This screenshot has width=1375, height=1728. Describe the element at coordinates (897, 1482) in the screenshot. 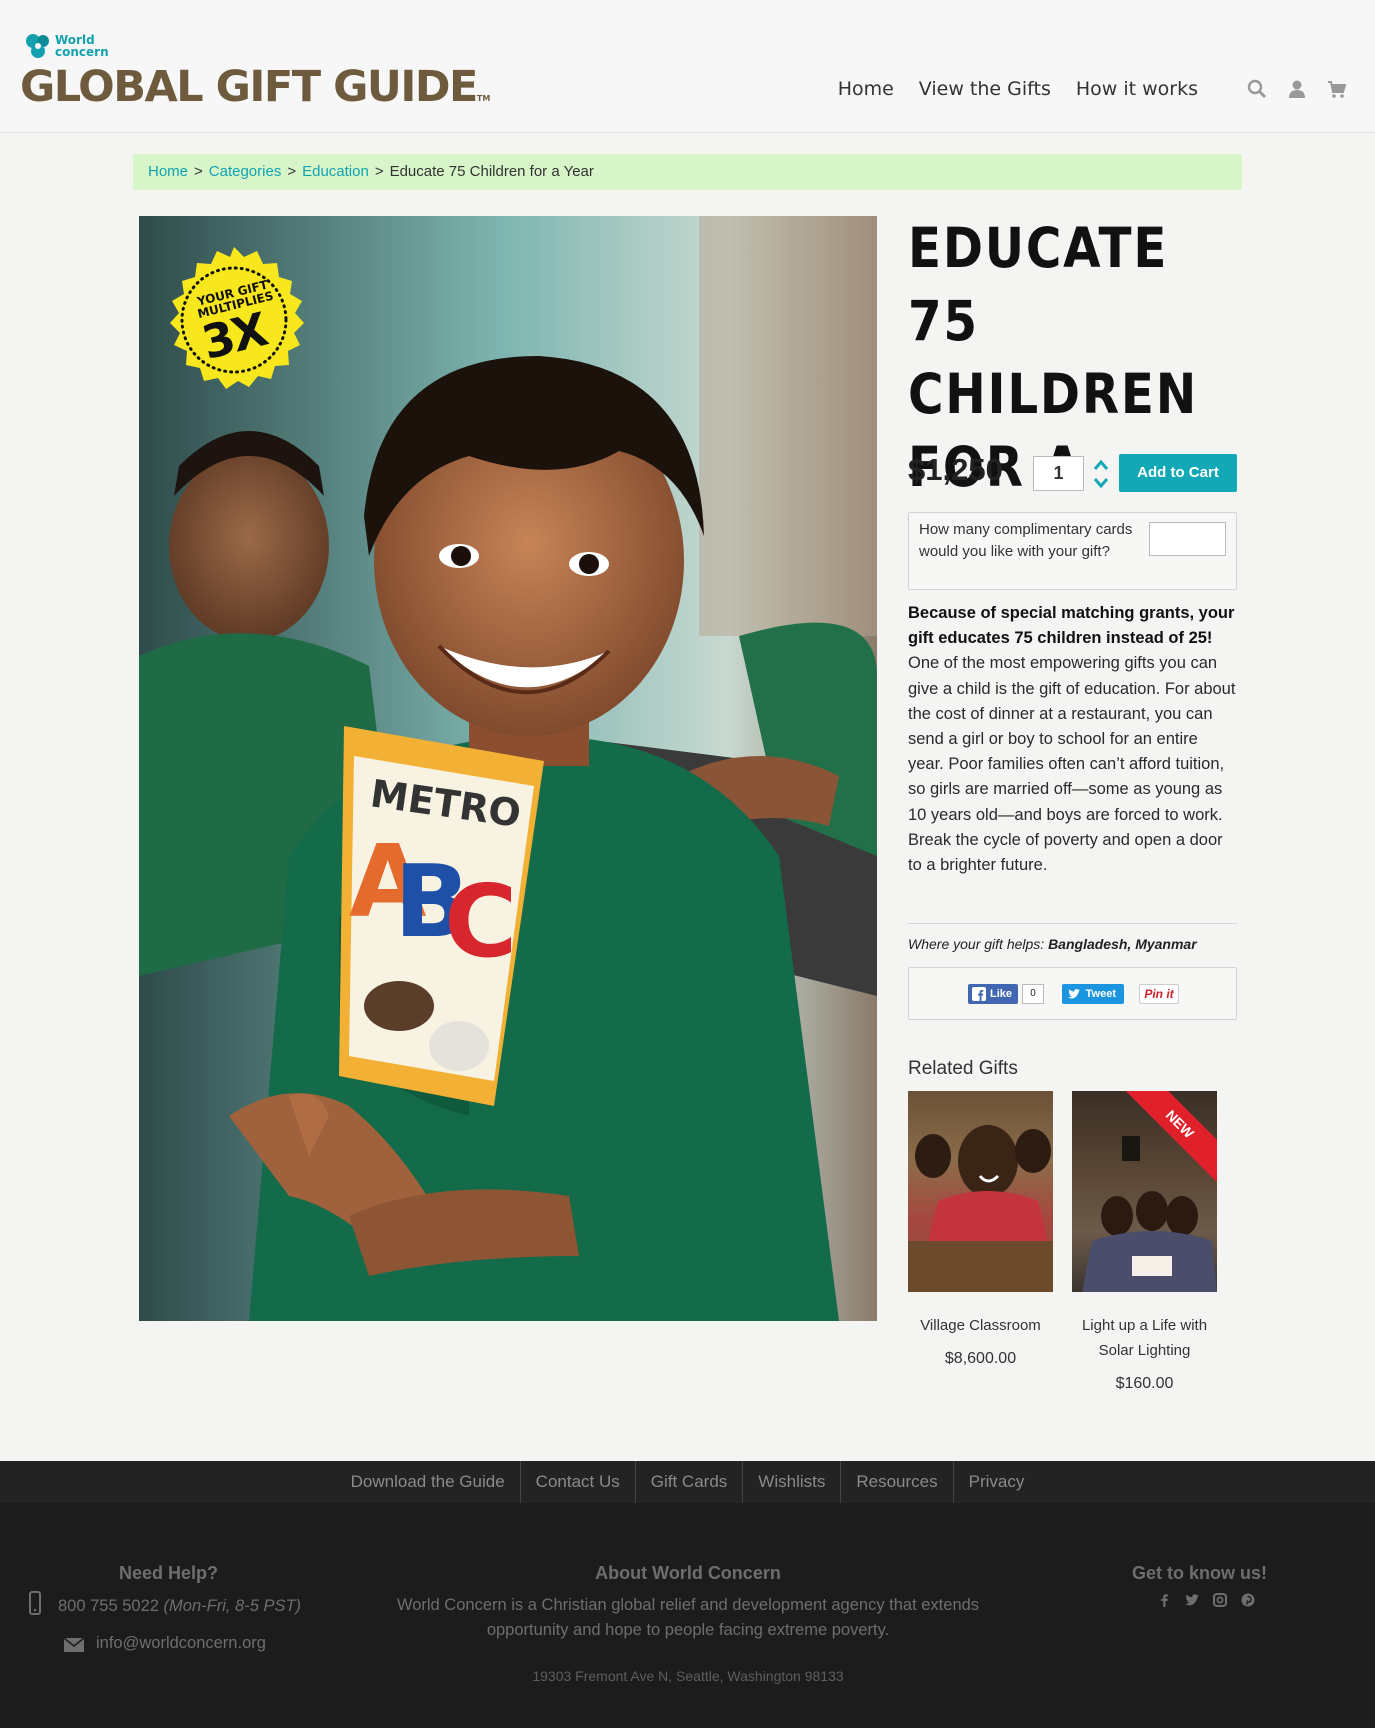

I see `footer-link-resources: Resources` at that location.